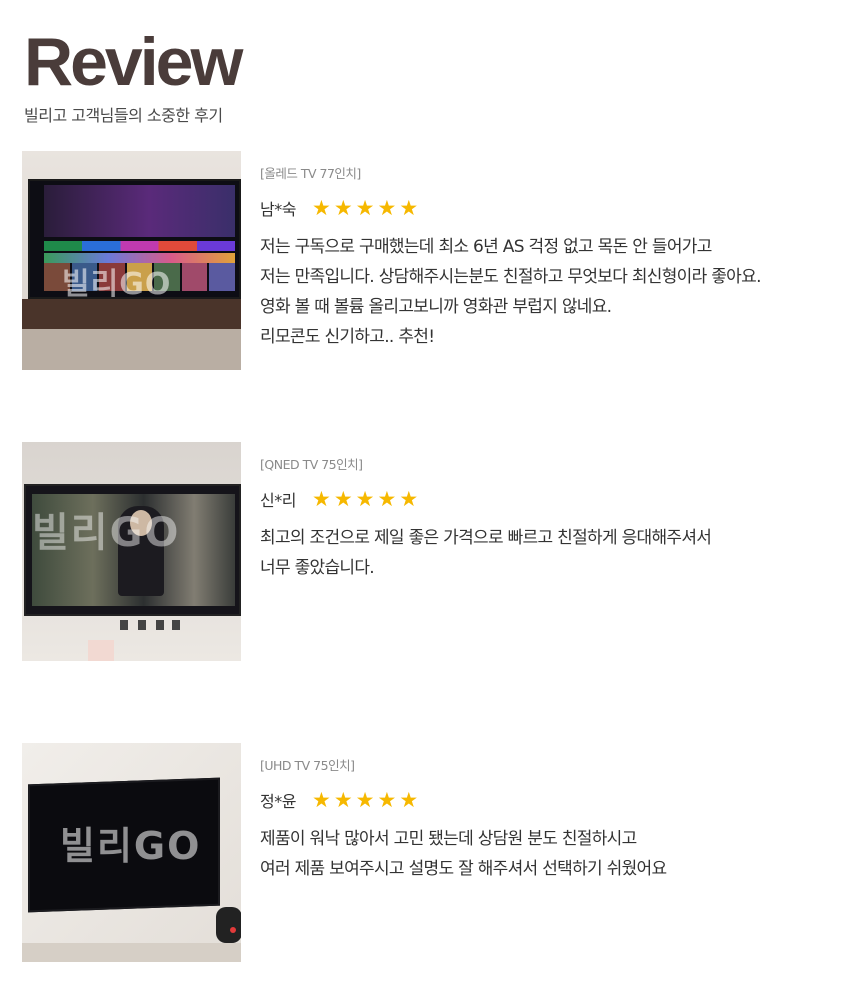  Describe the element at coordinates (278, 801) in the screenshot. I see `reviewer-name: 정*윤` at that location.